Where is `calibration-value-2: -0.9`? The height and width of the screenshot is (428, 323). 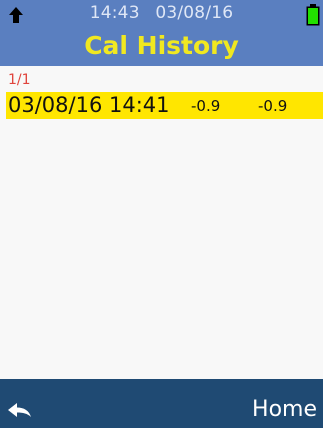 calibration-value-2: -0.9 is located at coordinates (273, 106).